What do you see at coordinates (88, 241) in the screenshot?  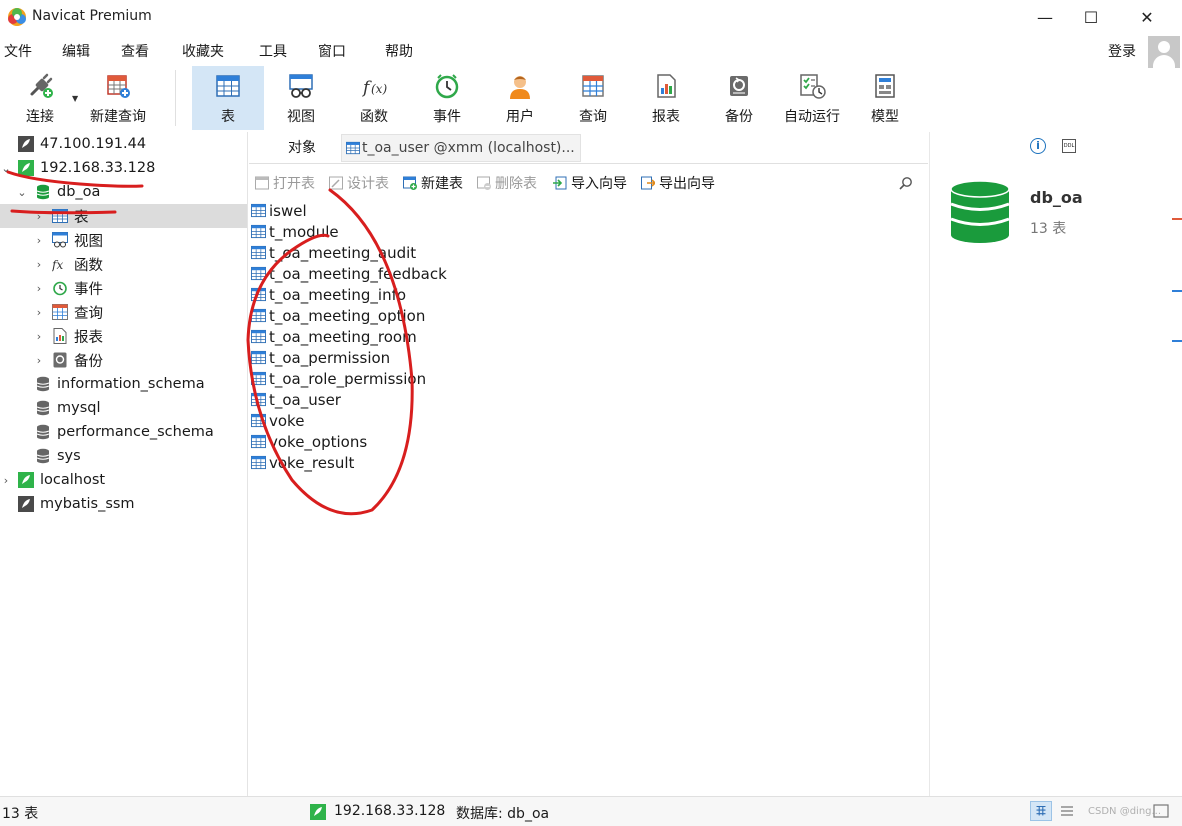 I see `tree-item-label: 视图` at bounding box center [88, 241].